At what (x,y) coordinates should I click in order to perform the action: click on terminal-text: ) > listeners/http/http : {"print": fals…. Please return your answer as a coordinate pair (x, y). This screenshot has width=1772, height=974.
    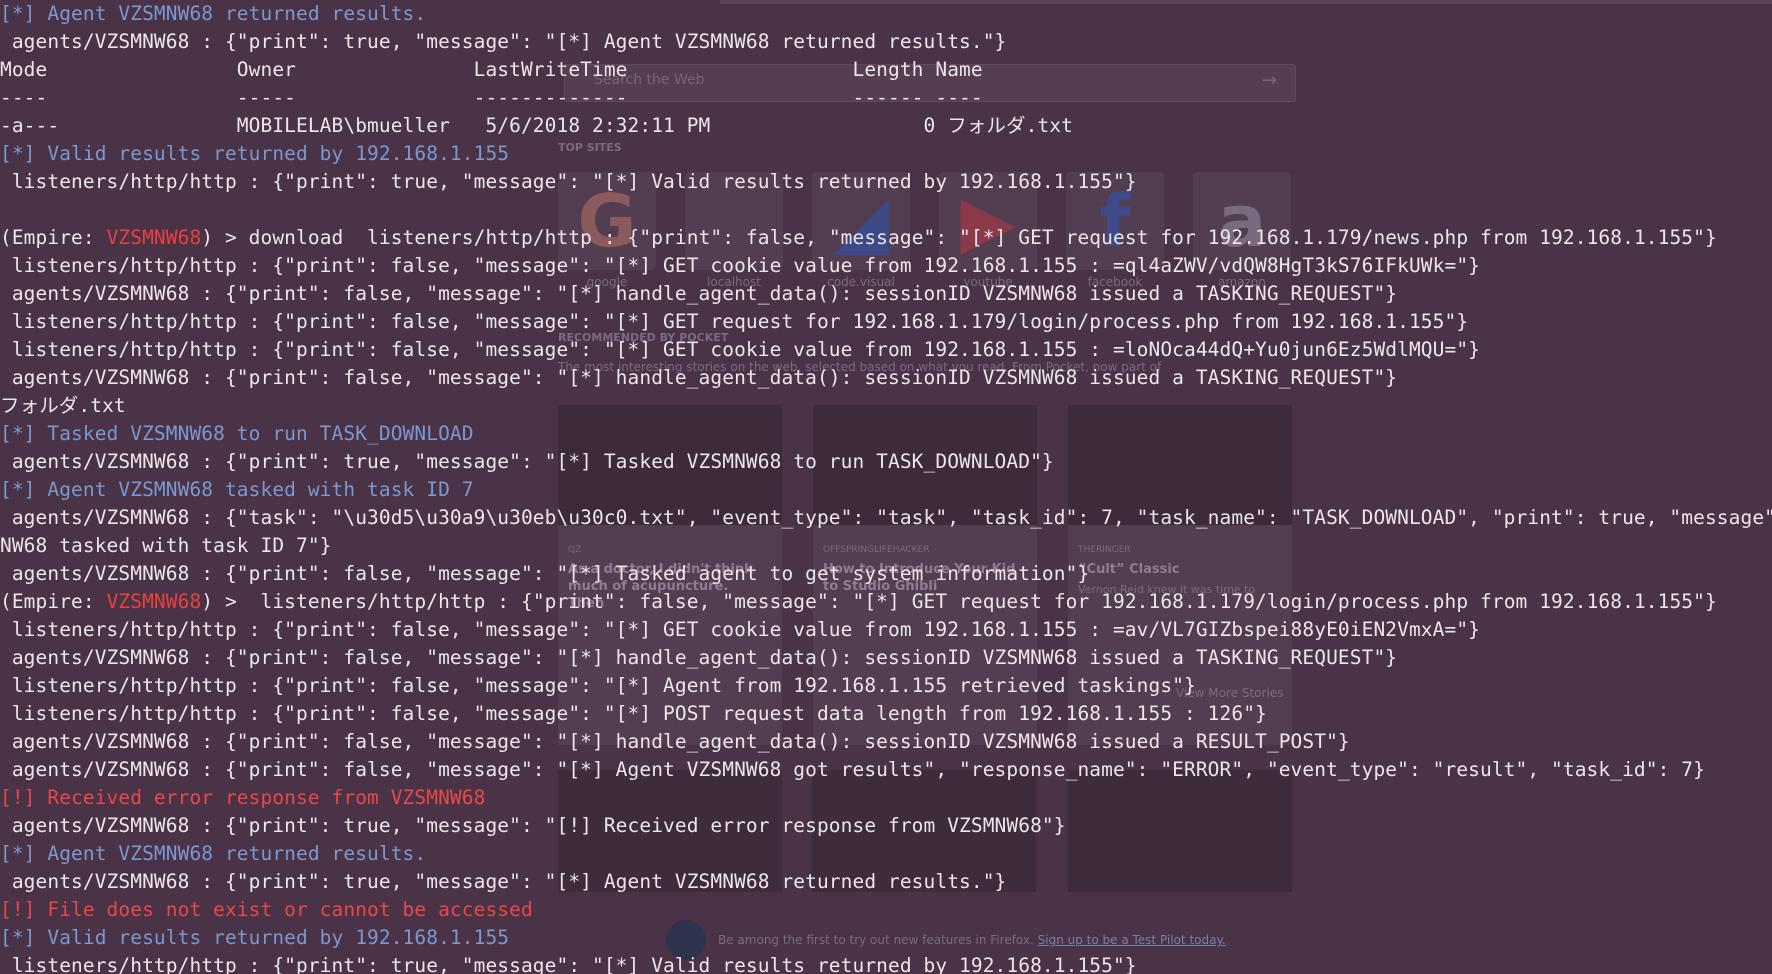
    Looking at the image, I should click on (959, 601).